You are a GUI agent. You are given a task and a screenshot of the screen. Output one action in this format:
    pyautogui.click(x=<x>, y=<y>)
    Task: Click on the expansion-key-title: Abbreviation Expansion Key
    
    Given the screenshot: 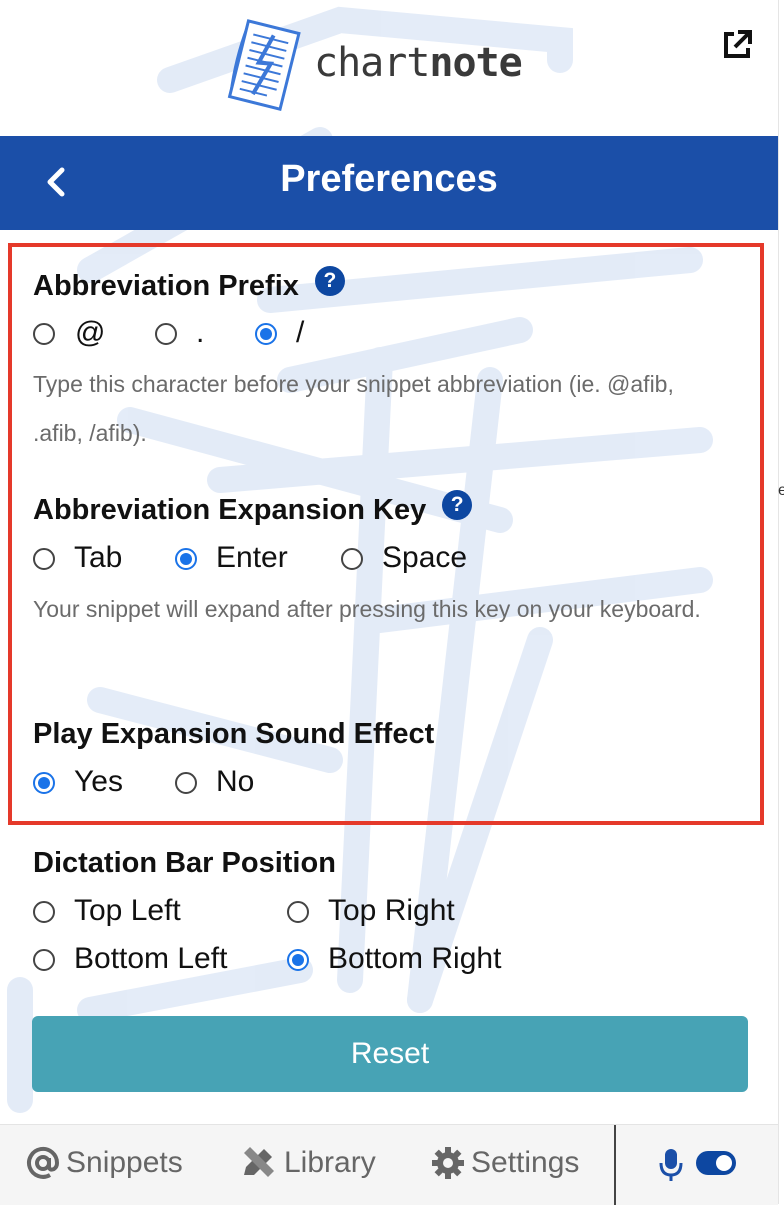 What is the action you would take?
    pyautogui.click(x=230, y=509)
    